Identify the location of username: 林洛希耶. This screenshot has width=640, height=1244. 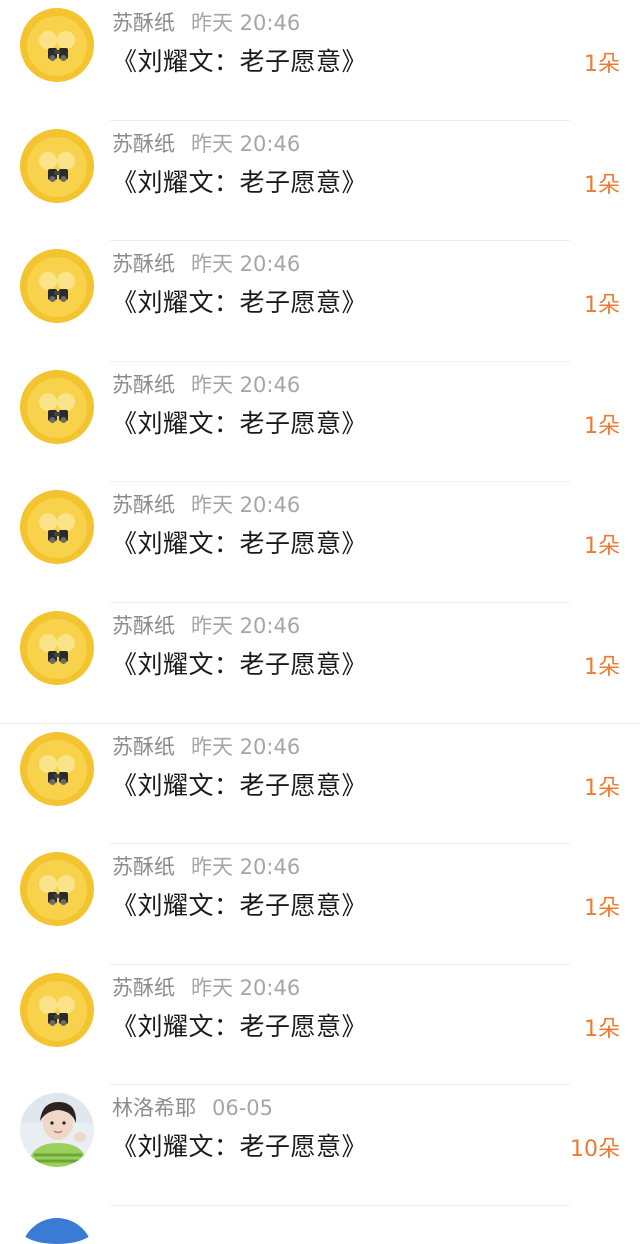
(154, 1108).